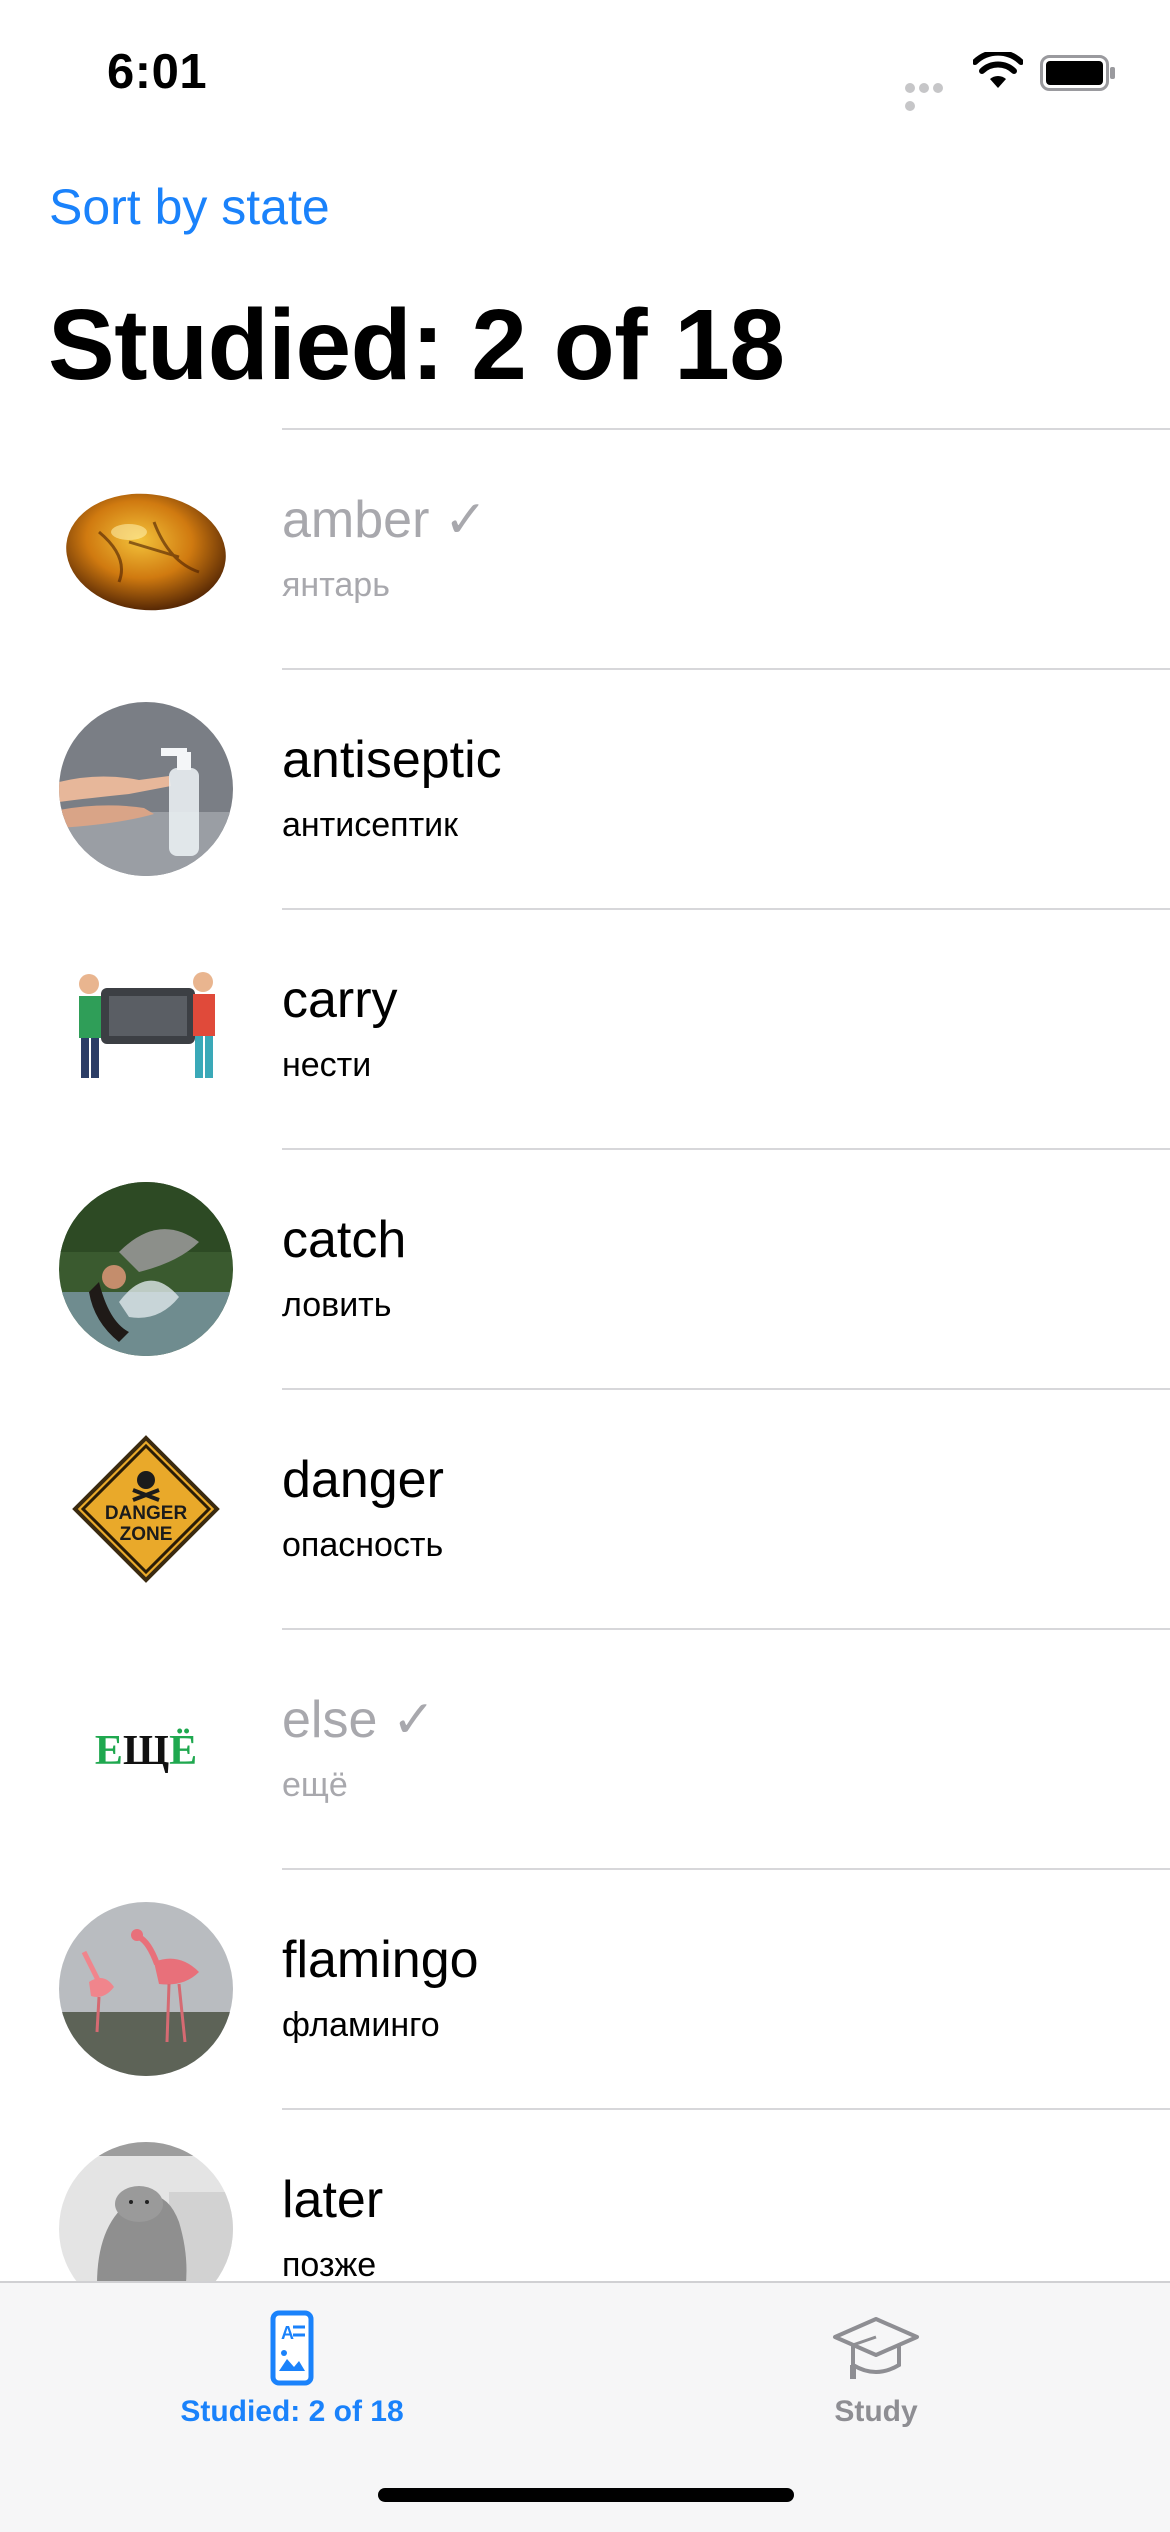  I want to click on translation-text: ловить, so click(337, 1305).